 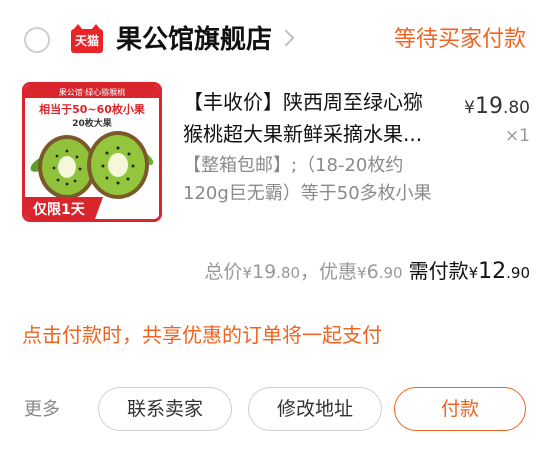 I want to click on tmall-icon: 天猫, so click(x=87, y=38).